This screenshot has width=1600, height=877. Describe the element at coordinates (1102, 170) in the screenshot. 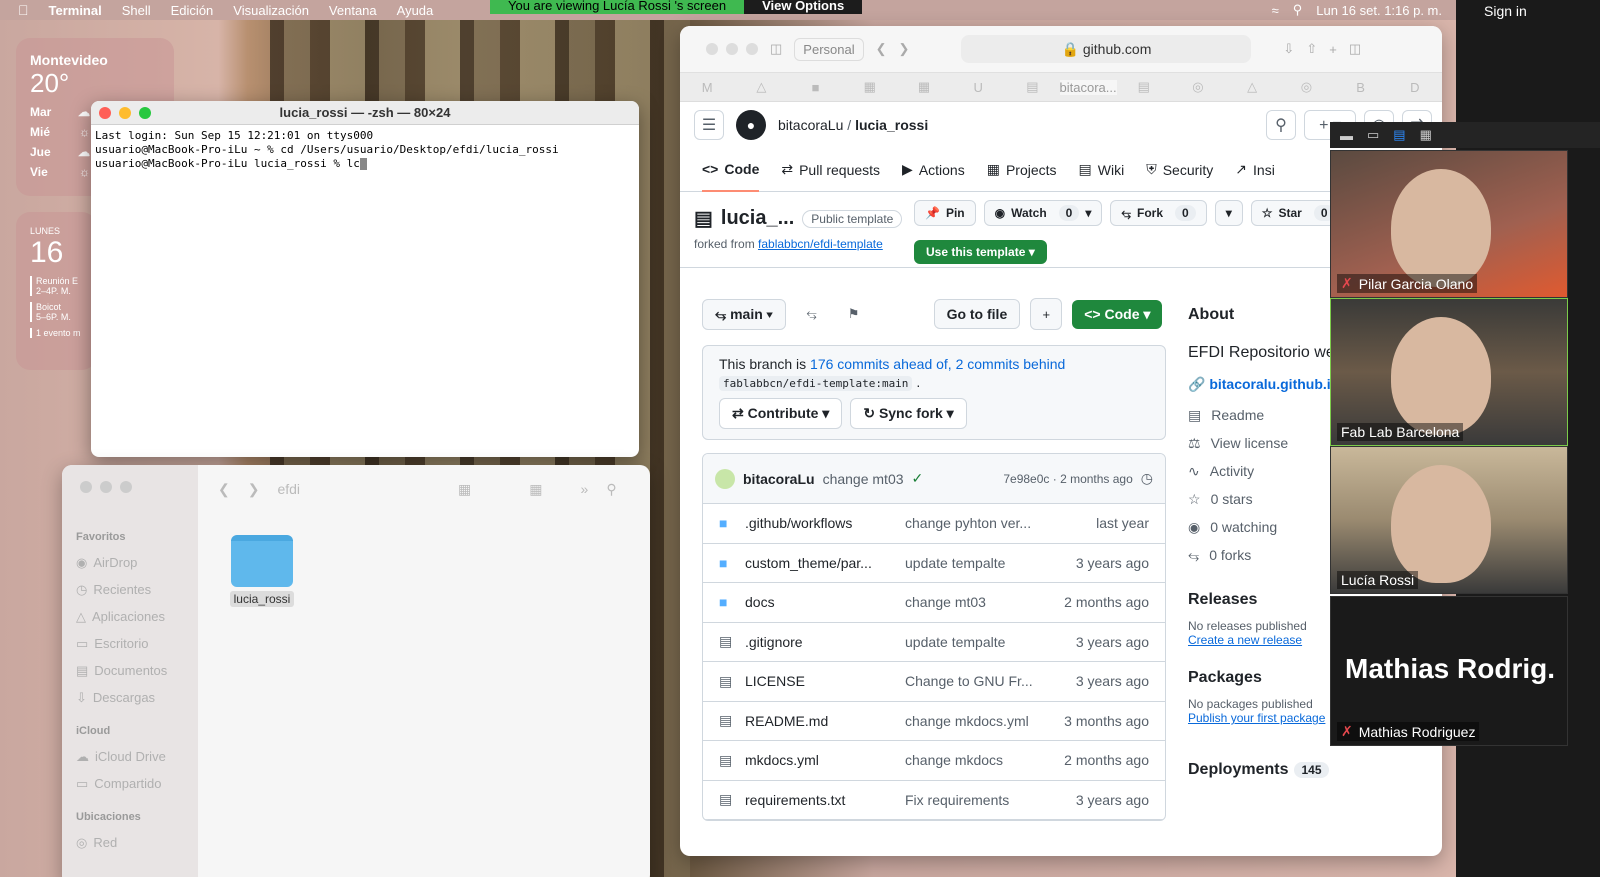

I see `tab-wiki: ▤ Wiki` at that location.